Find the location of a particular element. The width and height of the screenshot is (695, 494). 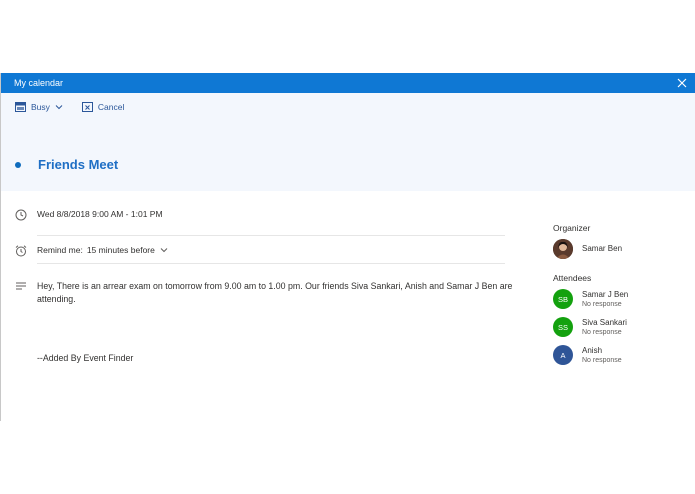

description-icon is located at coordinates (21, 286).